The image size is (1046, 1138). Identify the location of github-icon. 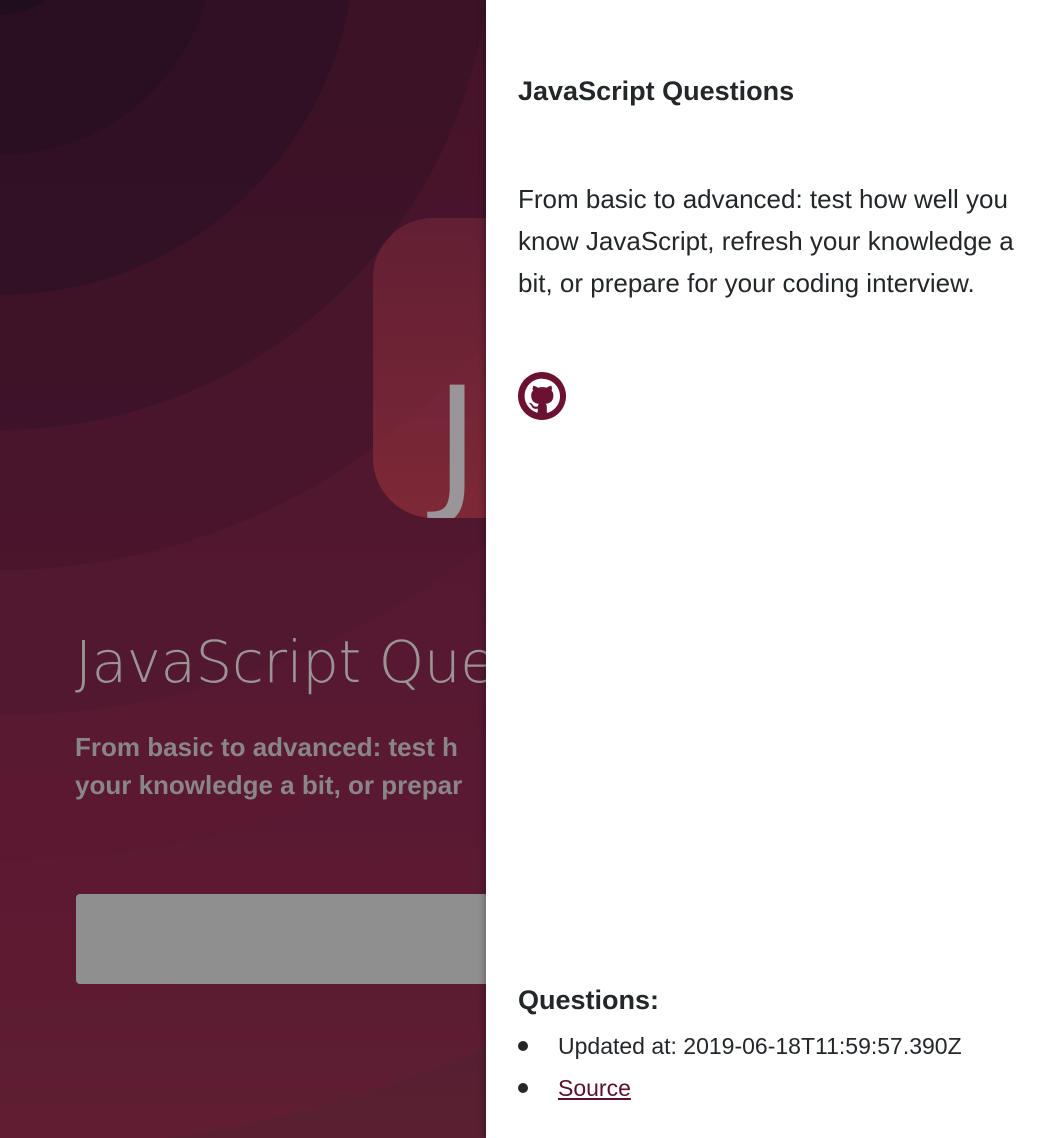
(542, 396).